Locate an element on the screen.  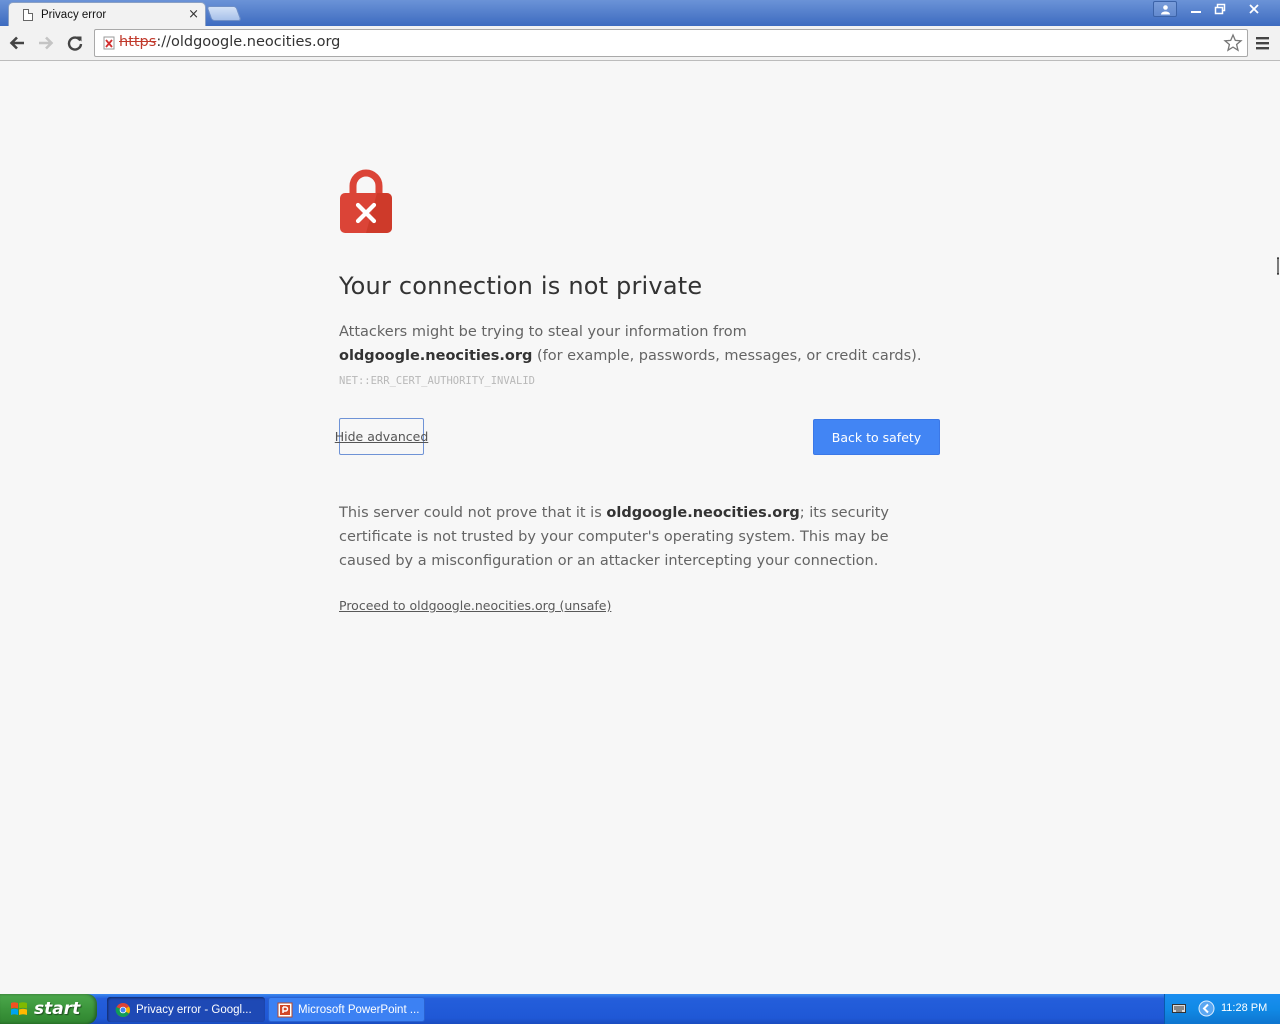
new-tab-button is located at coordinates (224, 13).